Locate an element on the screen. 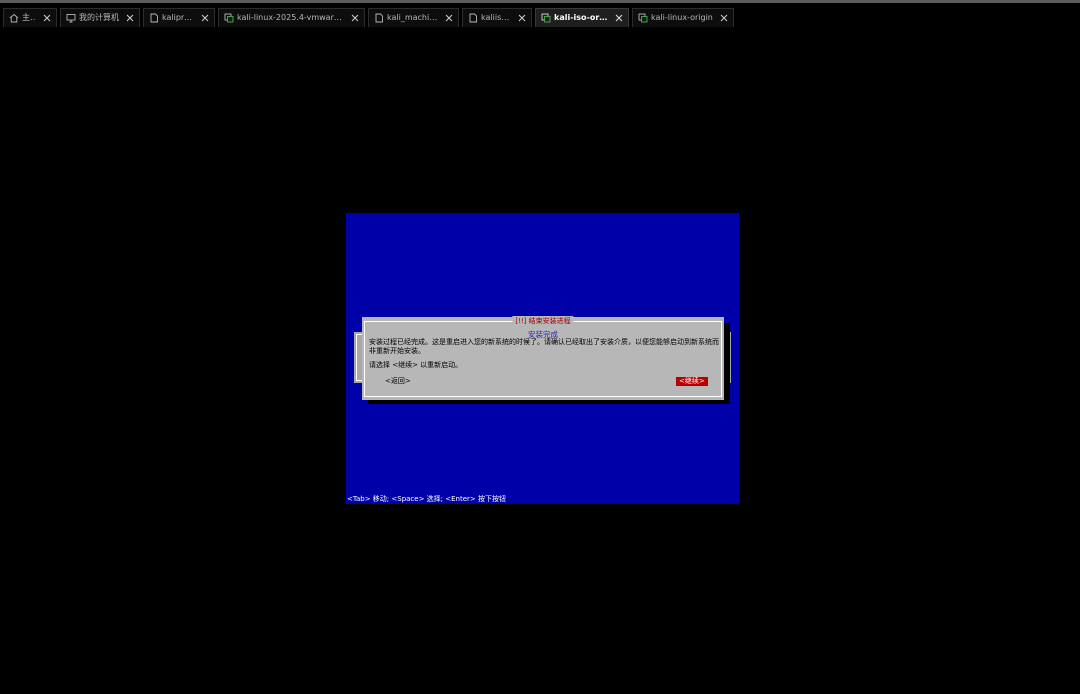 The width and height of the screenshot is (1080, 694). tab-bar: 主页 我的计算机 kalipreV is located at coordinates (540, 16).